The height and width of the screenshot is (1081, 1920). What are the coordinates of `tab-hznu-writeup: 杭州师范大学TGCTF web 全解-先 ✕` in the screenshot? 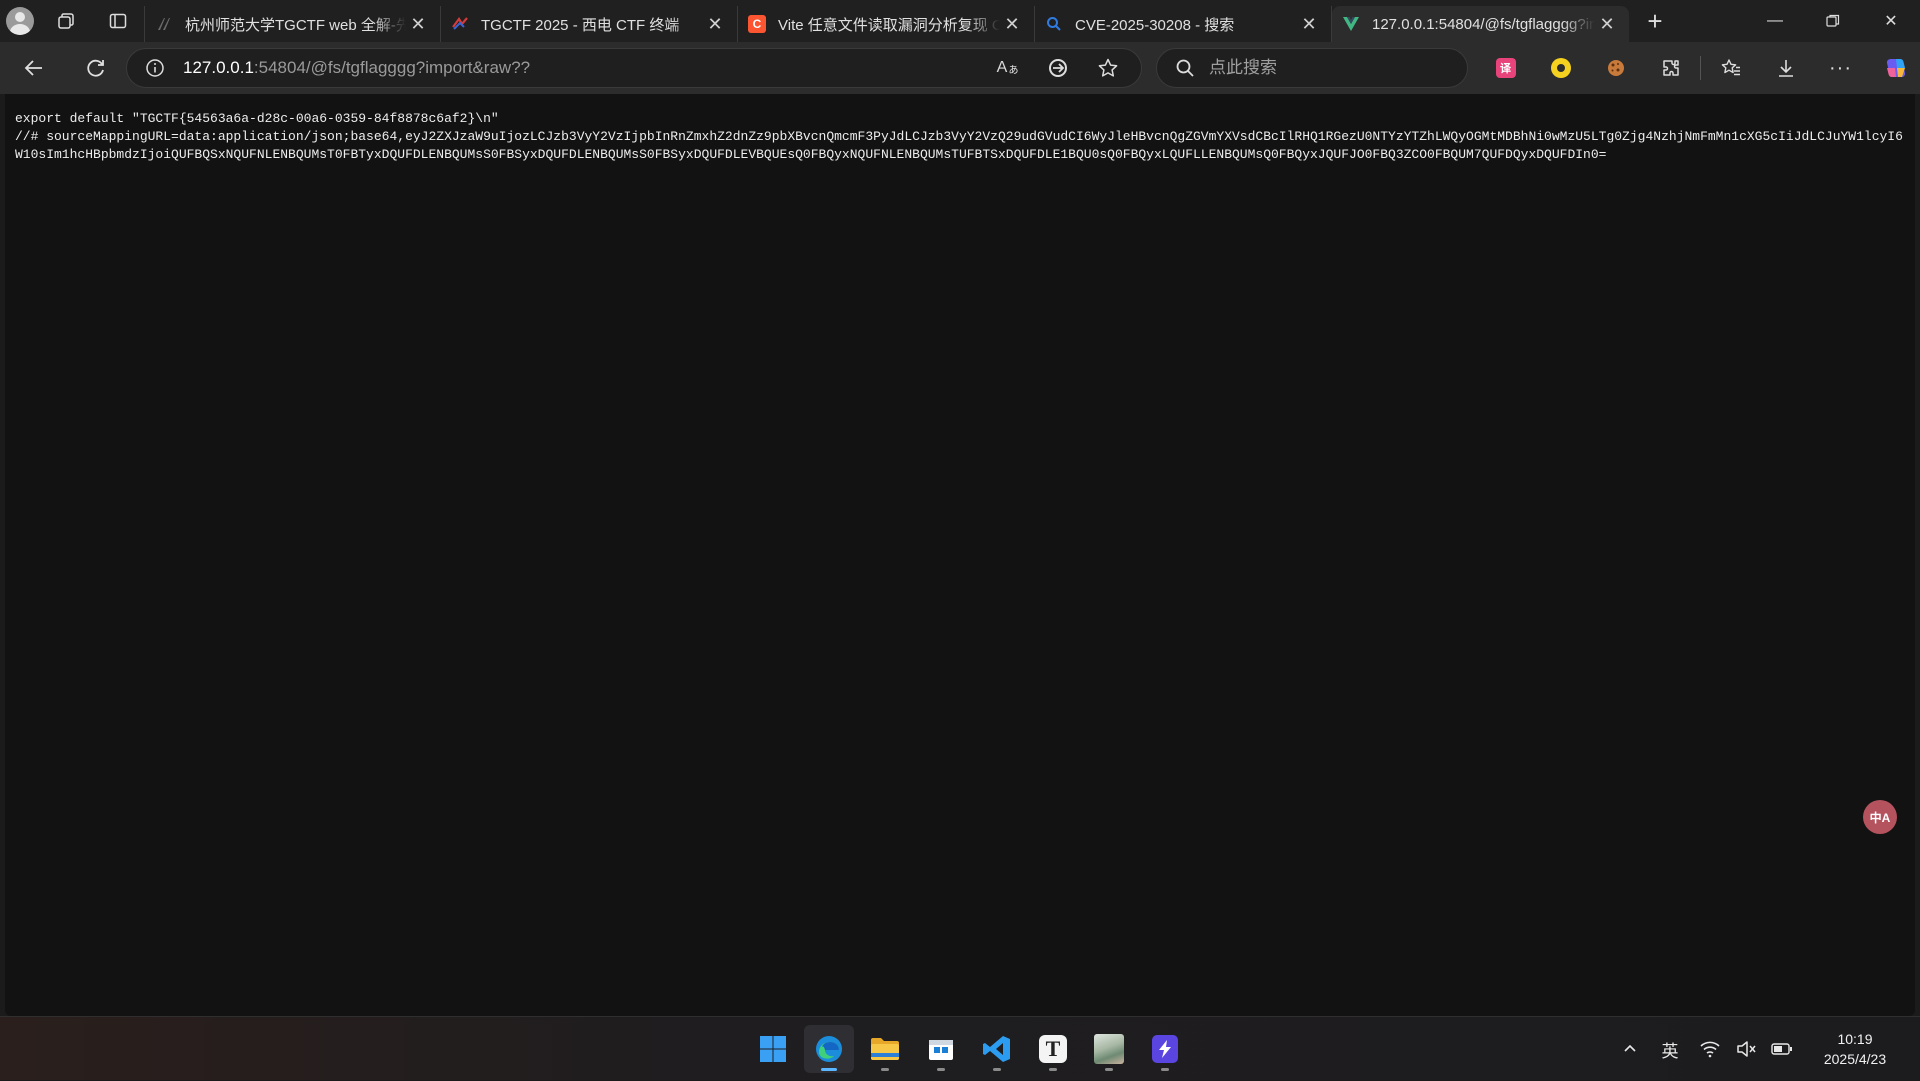 It's located at (292, 24).